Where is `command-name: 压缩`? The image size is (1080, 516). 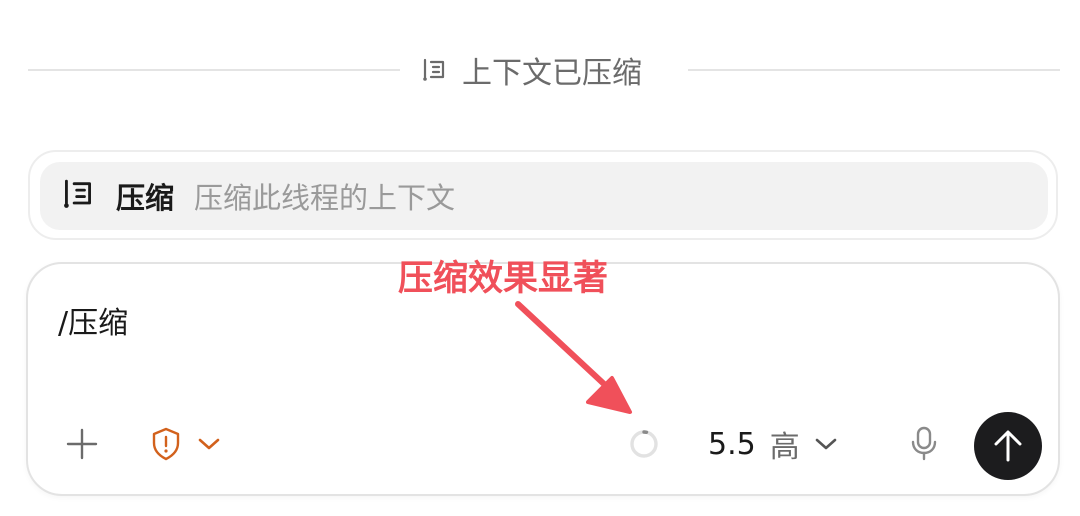
command-name: 压缩 is located at coordinates (145, 198).